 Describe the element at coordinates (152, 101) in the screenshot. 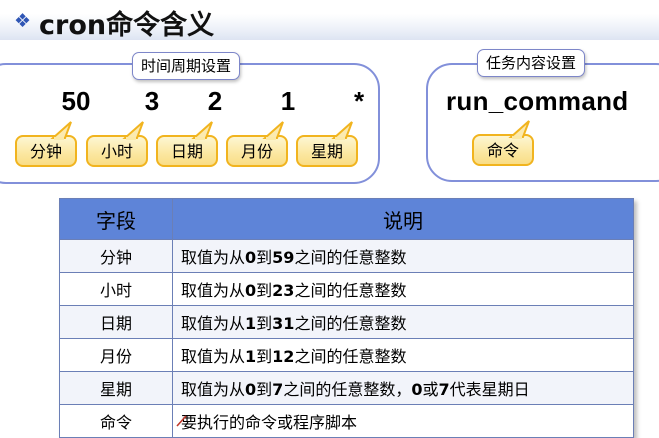

I see `hour-value: 3` at that location.